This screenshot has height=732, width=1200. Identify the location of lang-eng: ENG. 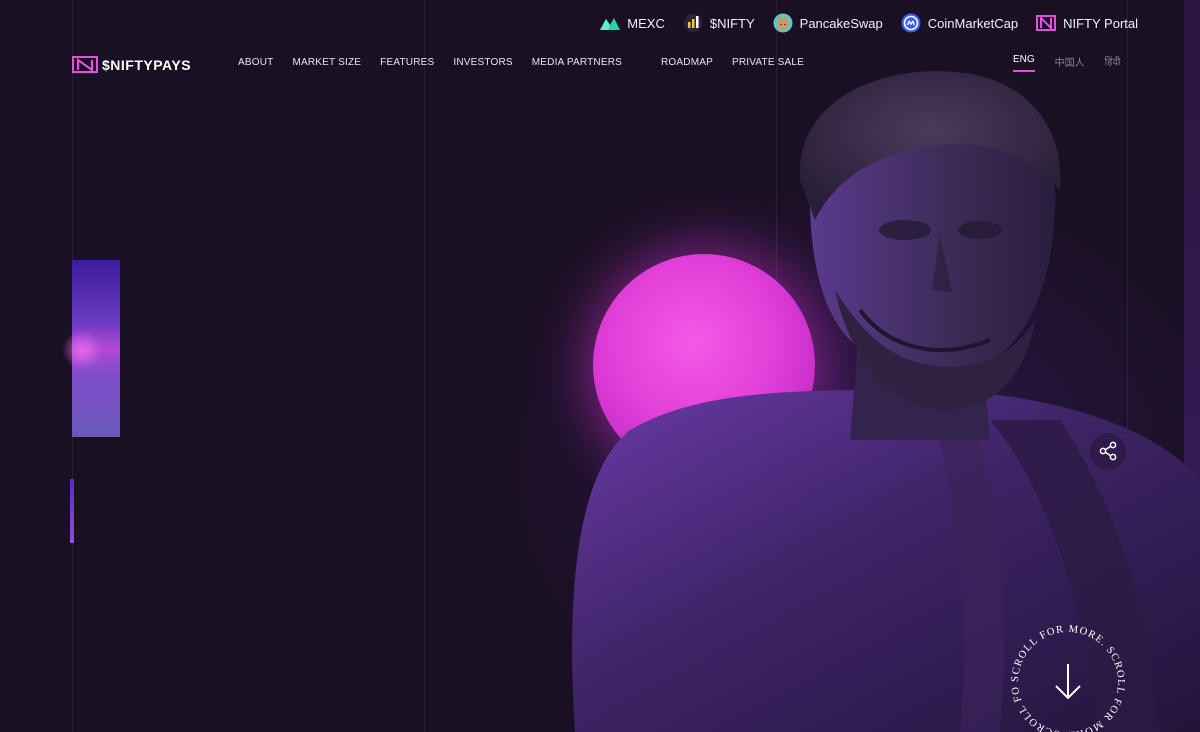
(1024, 63).